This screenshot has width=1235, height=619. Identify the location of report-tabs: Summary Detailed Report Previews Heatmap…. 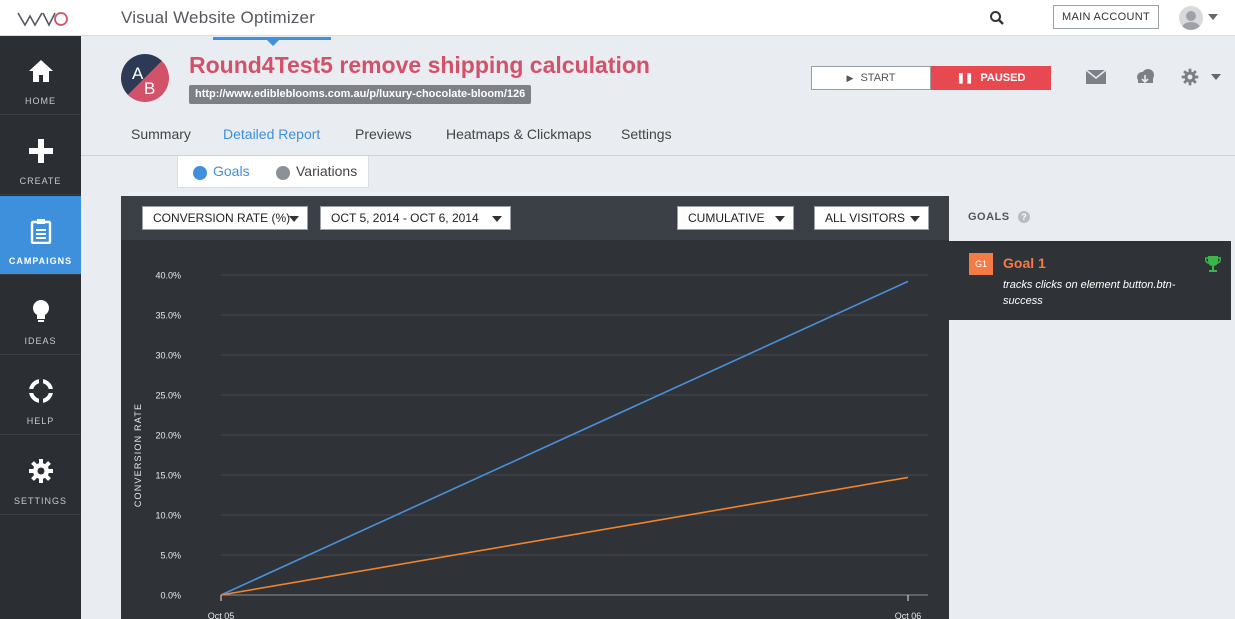
(658, 136).